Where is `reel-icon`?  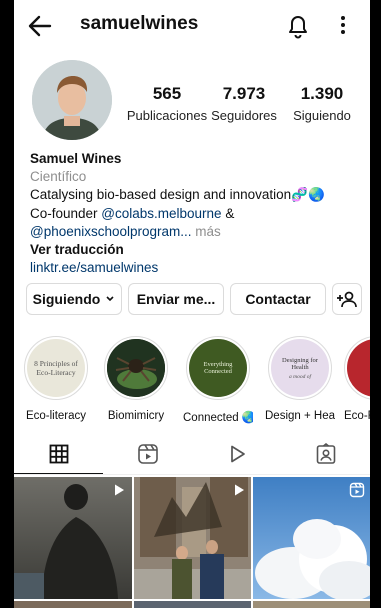
reel-icon is located at coordinates (357, 490).